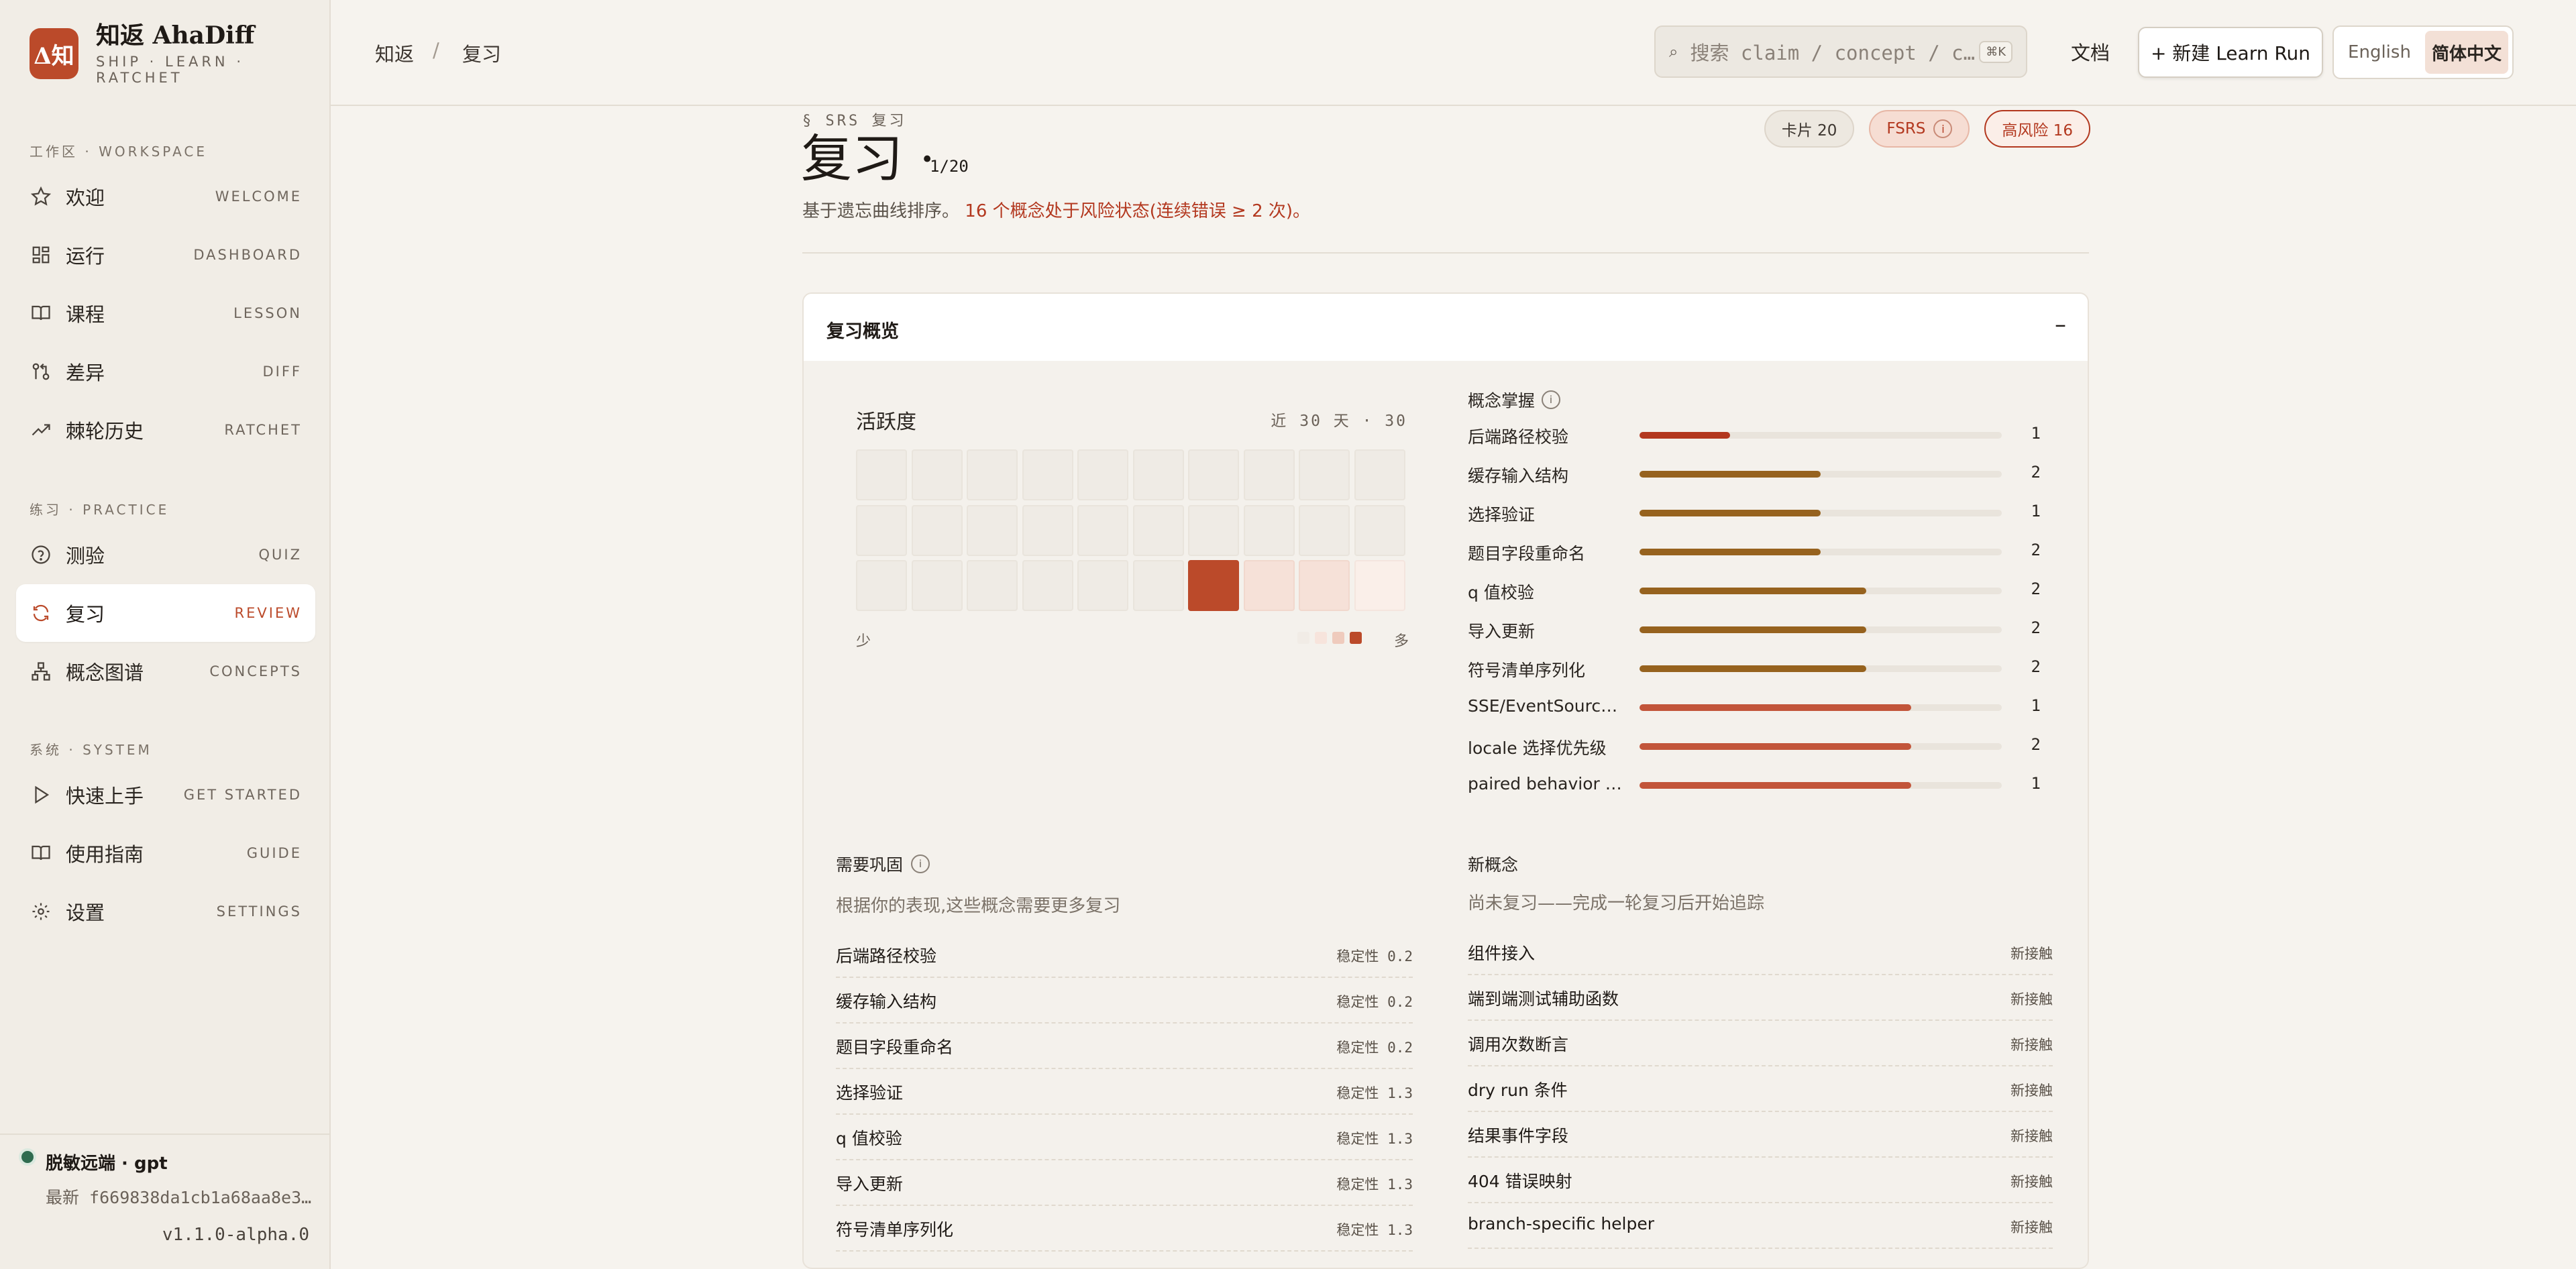 The width and height of the screenshot is (2576, 1269). I want to click on breadcrumb-home: 知返, so click(394, 53).